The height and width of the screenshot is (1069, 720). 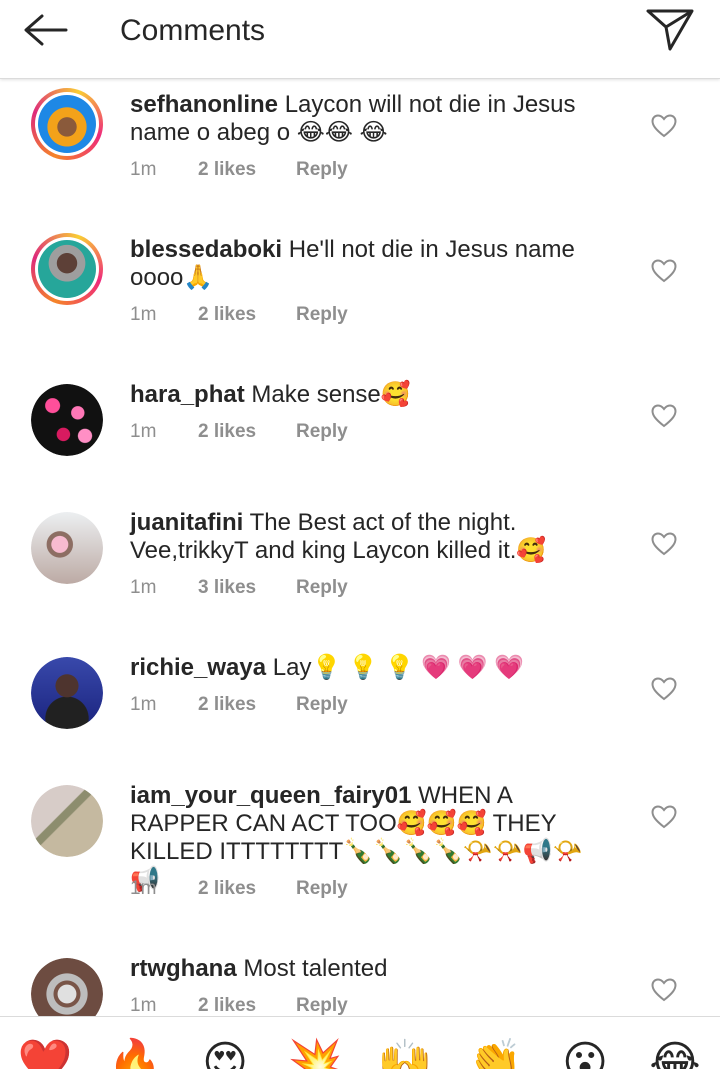 What do you see at coordinates (360, 433) in the screenshot?
I see `comment-item: hara_phat Make sense🥰 1m 2 likes Reply` at bounding box center [360, 433].